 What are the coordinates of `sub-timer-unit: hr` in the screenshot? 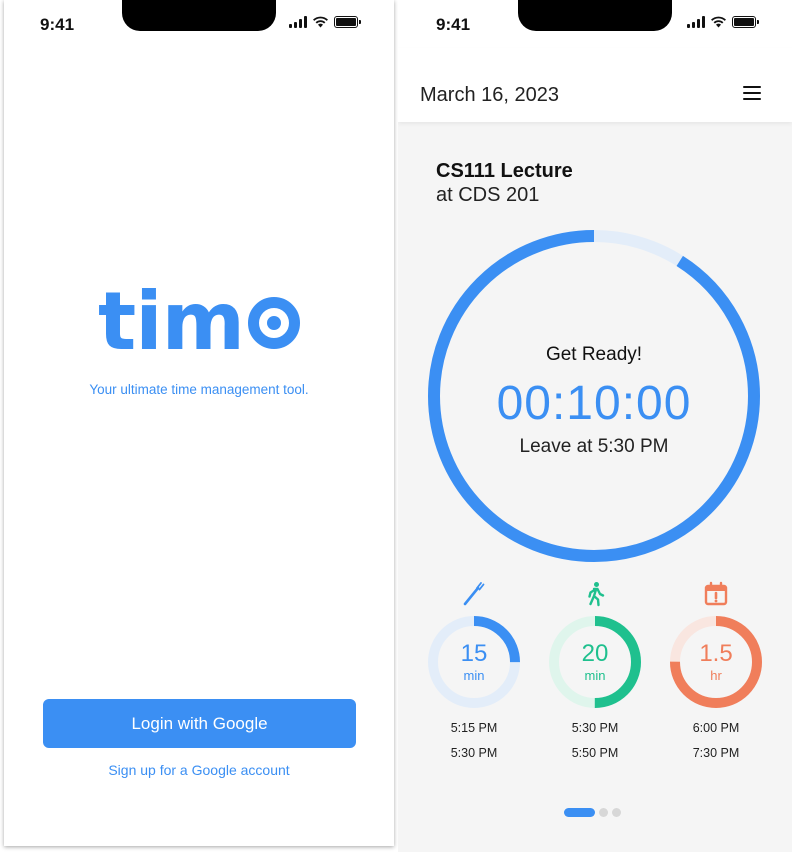 It's located at (716, 675).